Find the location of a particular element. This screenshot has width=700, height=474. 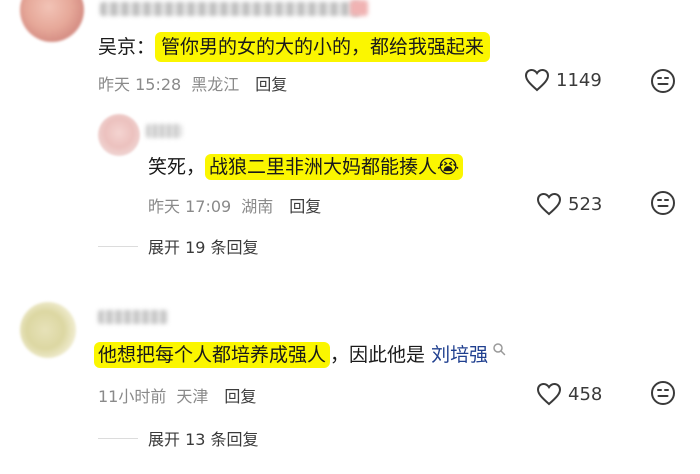

username-badge is located at coordinates (359, 8).